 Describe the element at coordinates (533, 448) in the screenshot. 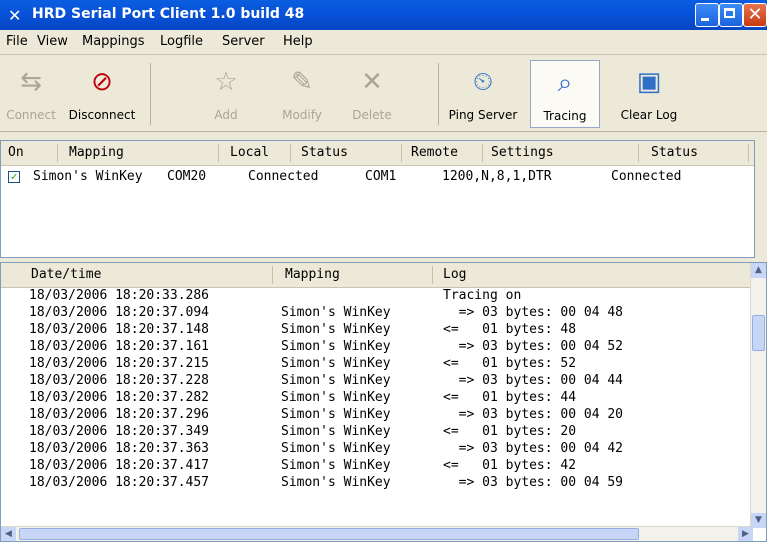

I see `log-message: => 03 bytes: 00 04 42` at that location.